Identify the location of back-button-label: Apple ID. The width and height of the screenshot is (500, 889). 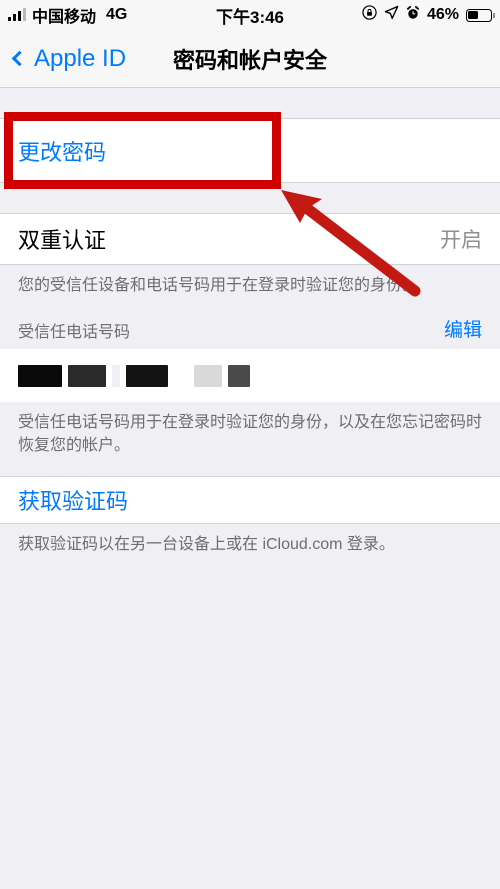
(80, 58).